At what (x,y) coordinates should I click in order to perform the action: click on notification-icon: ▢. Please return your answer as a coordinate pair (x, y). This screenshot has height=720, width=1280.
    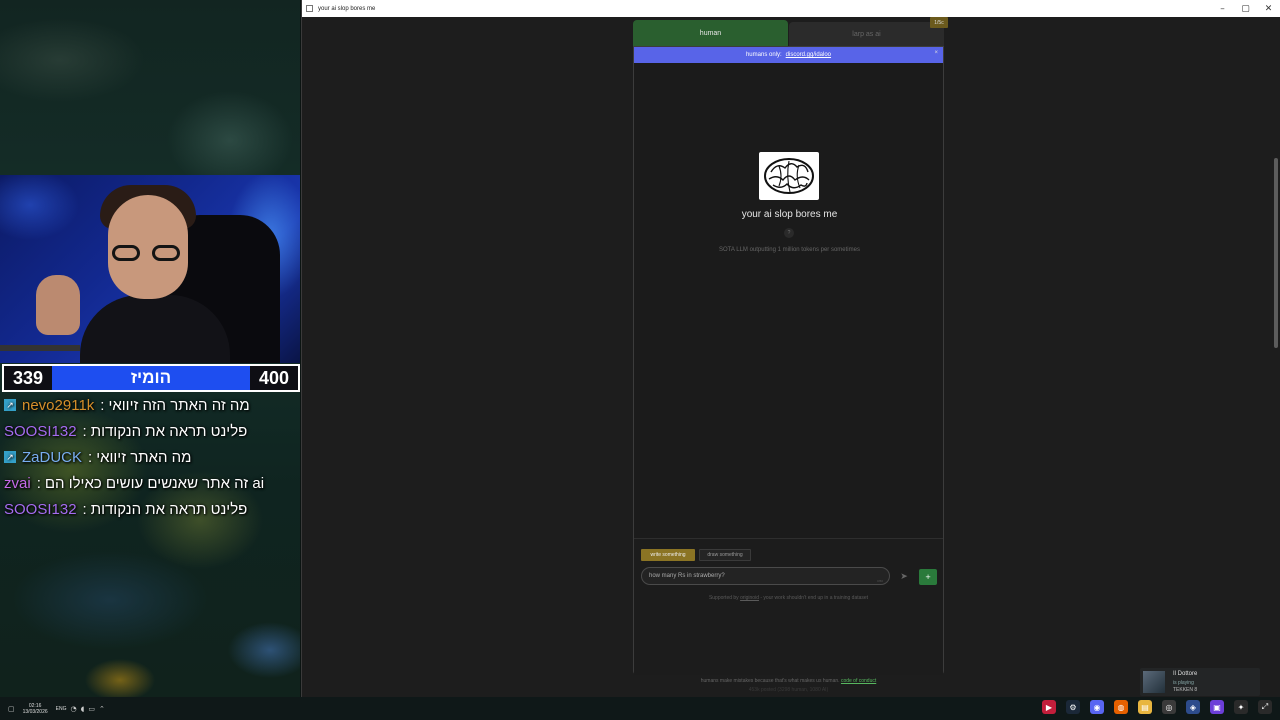
    Looking at the image, I should click on (11, 709).